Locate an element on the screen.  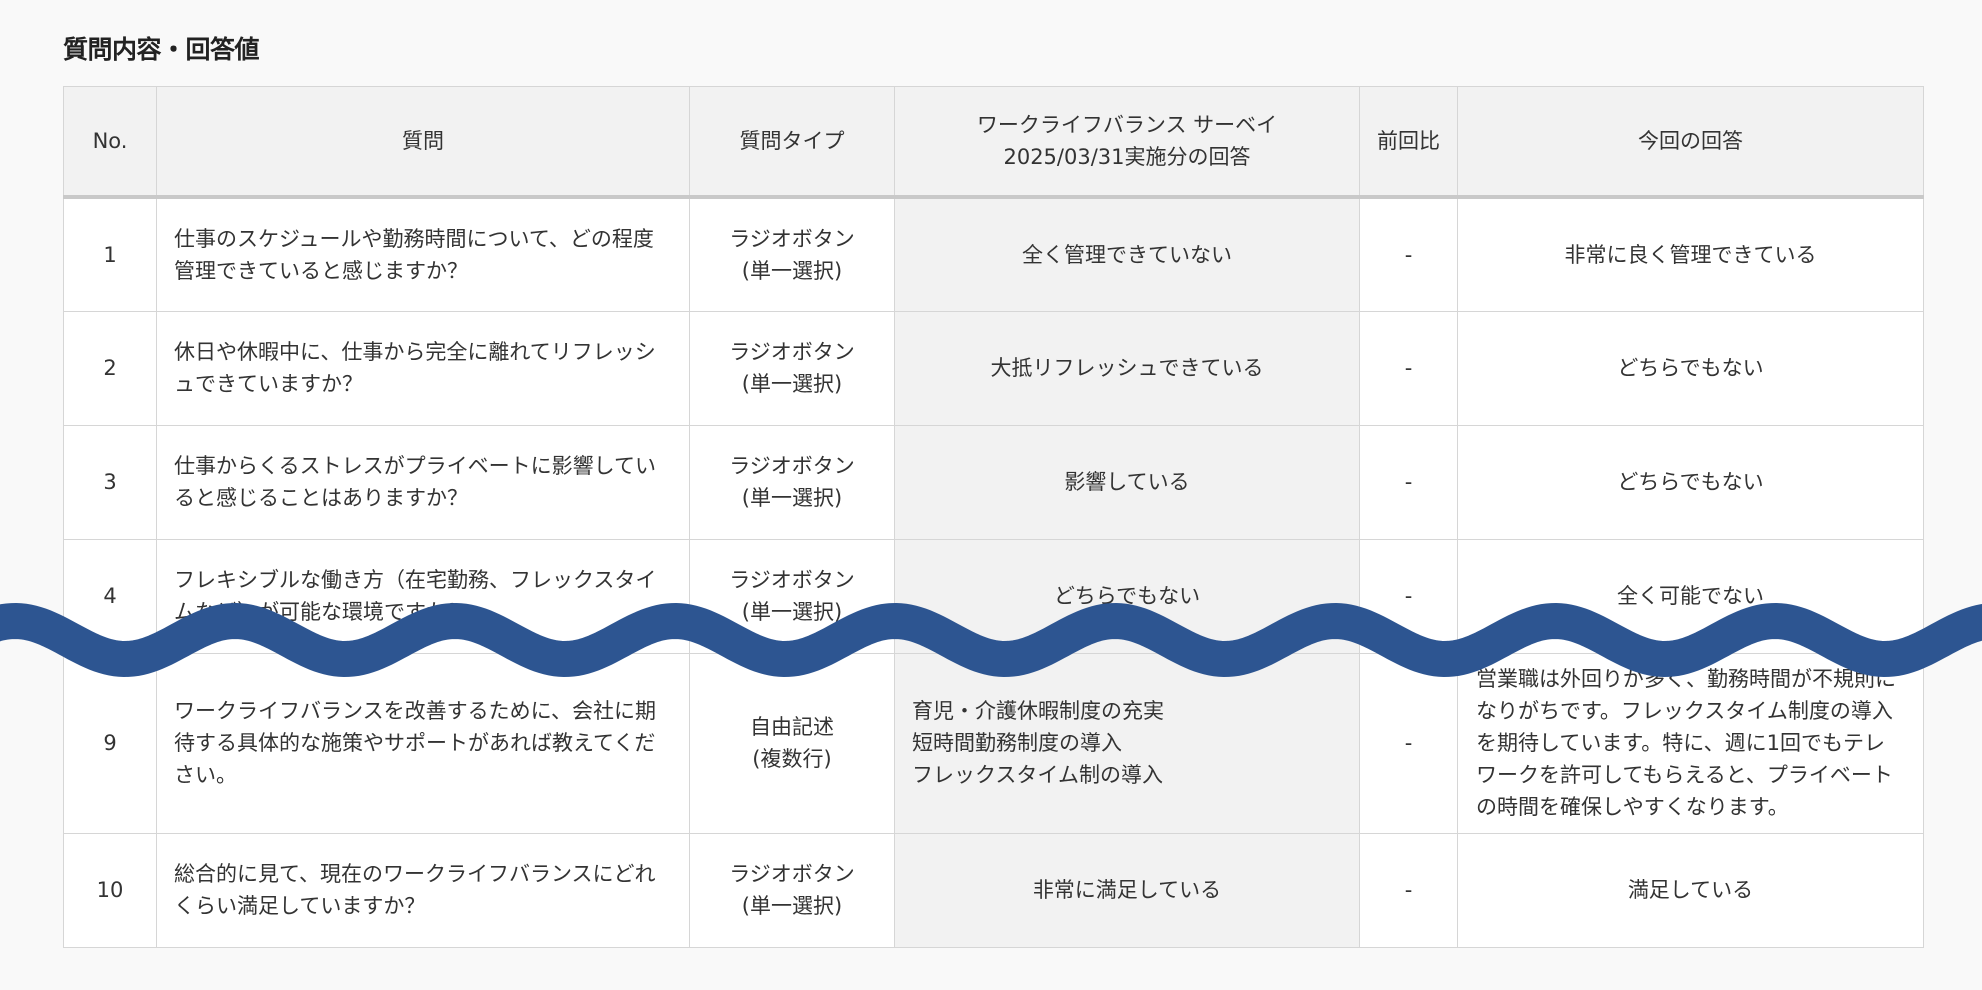
row-question-type: 自由記述 (複数行) is located at coordinates (792, 743).